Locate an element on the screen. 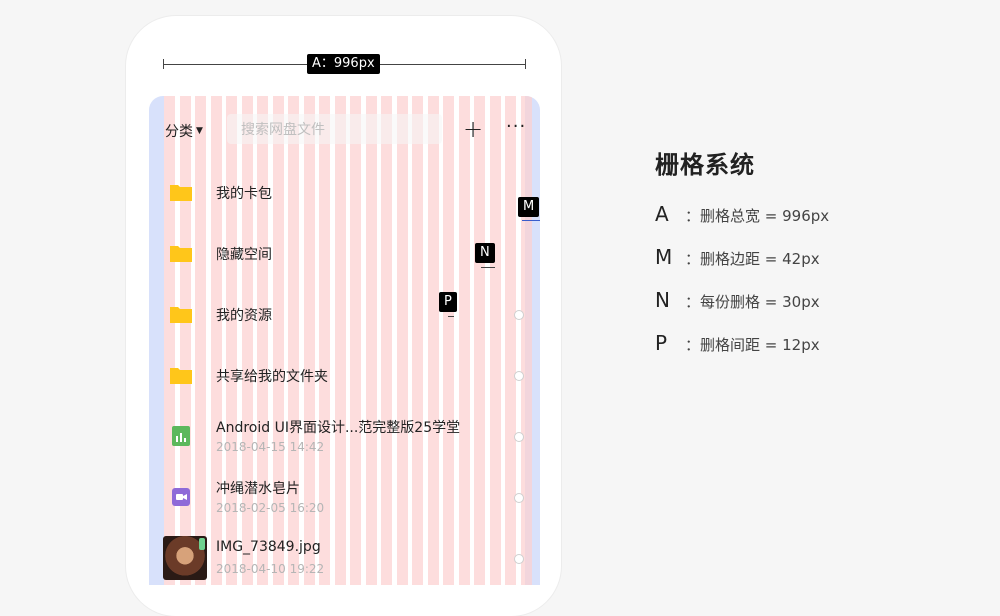 Image resolution: width=1000 pixels, height=616 pixels. file-name: Android UI界面设计...范完整版25学堂 is located at coordinates (338, 428).